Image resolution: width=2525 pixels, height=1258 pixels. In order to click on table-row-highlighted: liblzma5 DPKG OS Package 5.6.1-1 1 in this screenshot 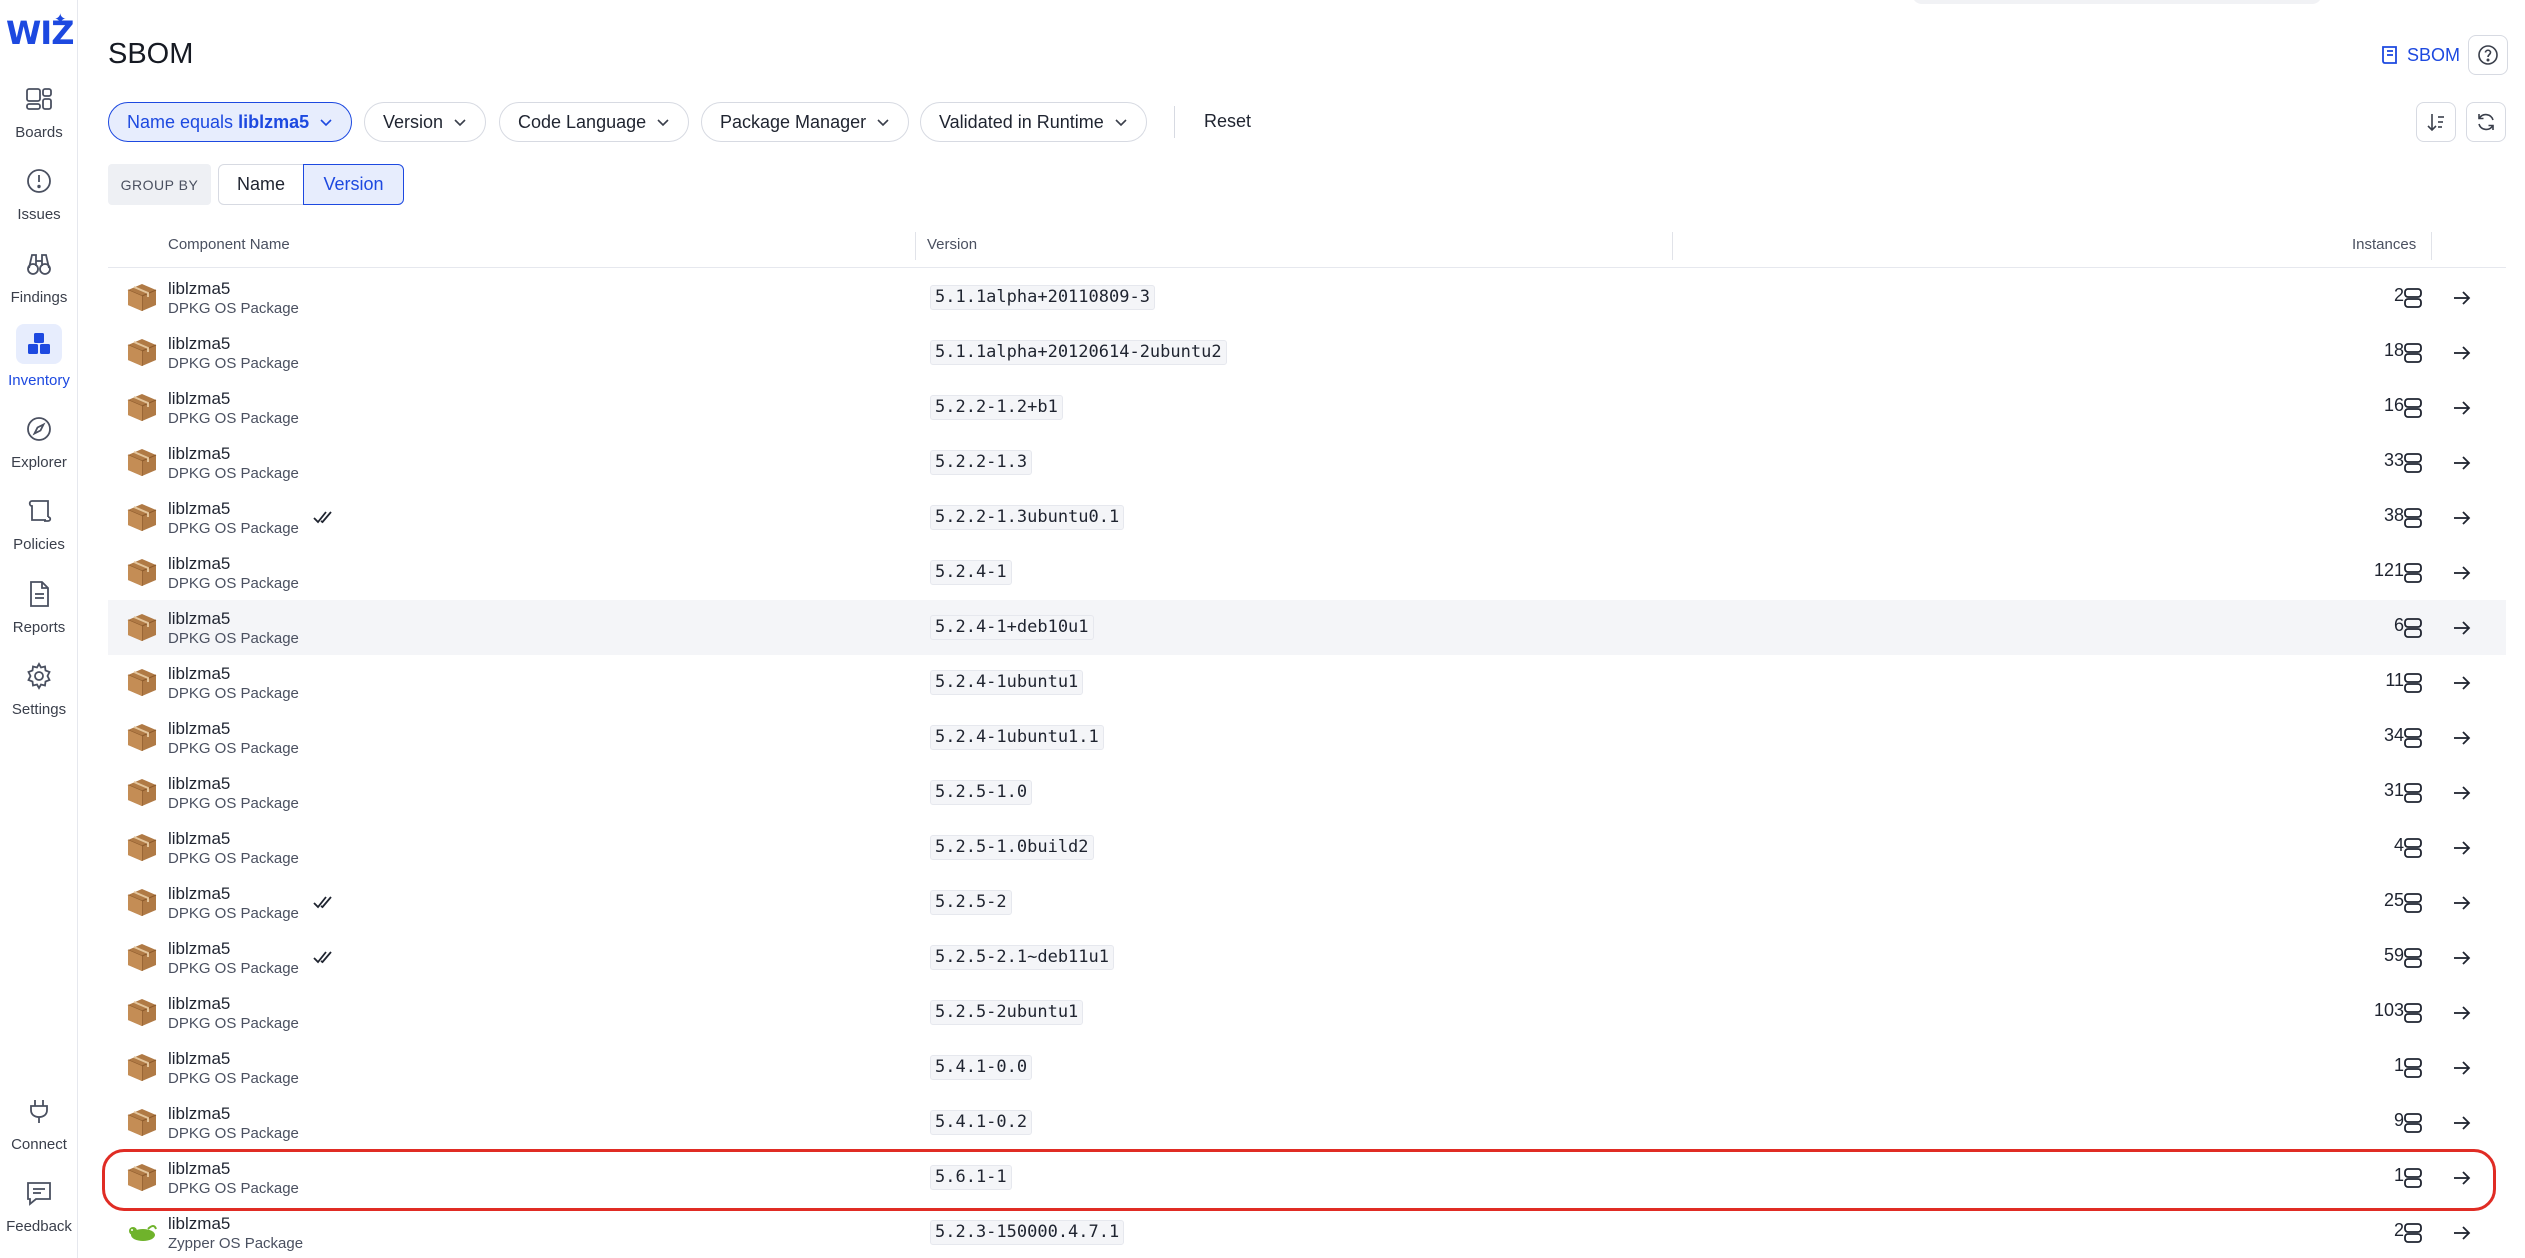, I will do `click(1307, 1177)`.